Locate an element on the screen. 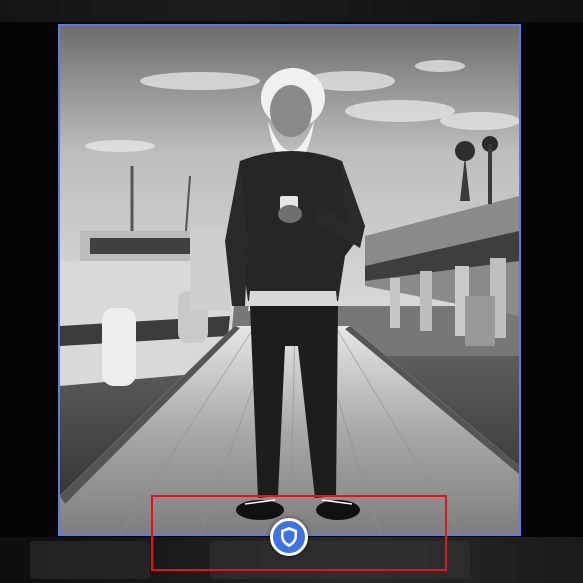 Image resolution: width=583 pixels, height=583 pixels. top-strip is located at coordinates (291, 11).